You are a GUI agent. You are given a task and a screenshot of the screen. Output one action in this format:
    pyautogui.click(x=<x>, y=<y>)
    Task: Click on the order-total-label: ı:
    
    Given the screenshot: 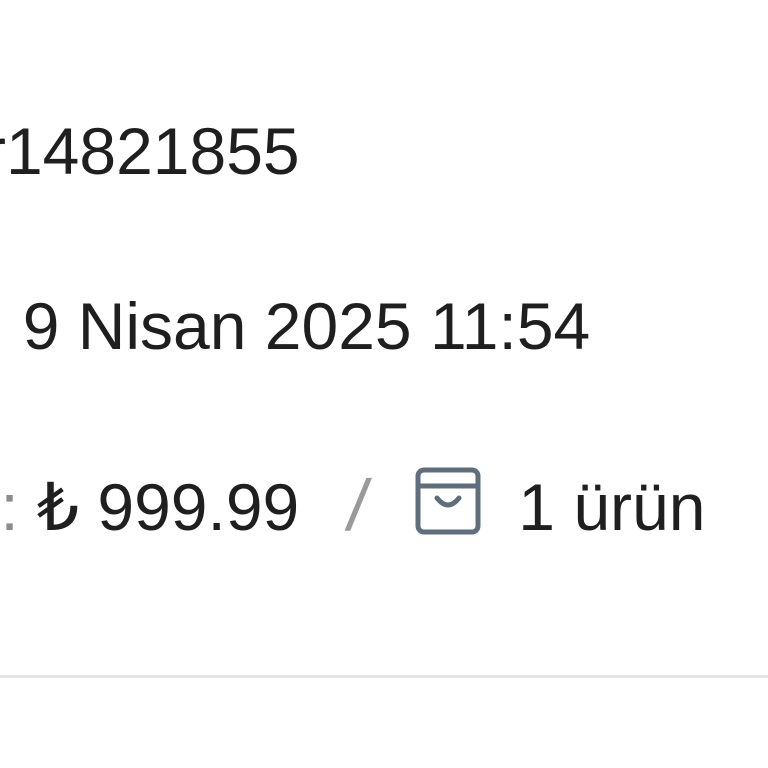 What is the action you would take?
    pyautogui.click(x=9, y=507)
    